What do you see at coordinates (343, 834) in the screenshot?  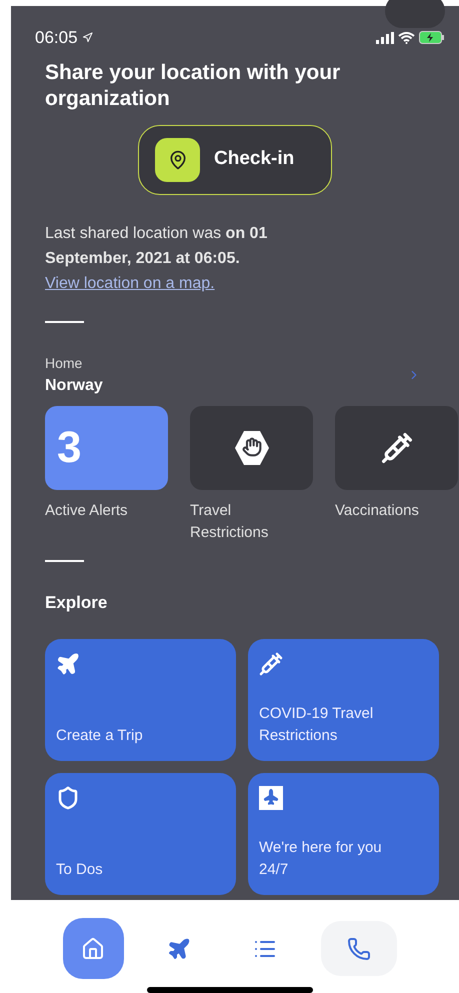 I see `explore-card: We're here for you 24/7` at bounding box center [343, 834].